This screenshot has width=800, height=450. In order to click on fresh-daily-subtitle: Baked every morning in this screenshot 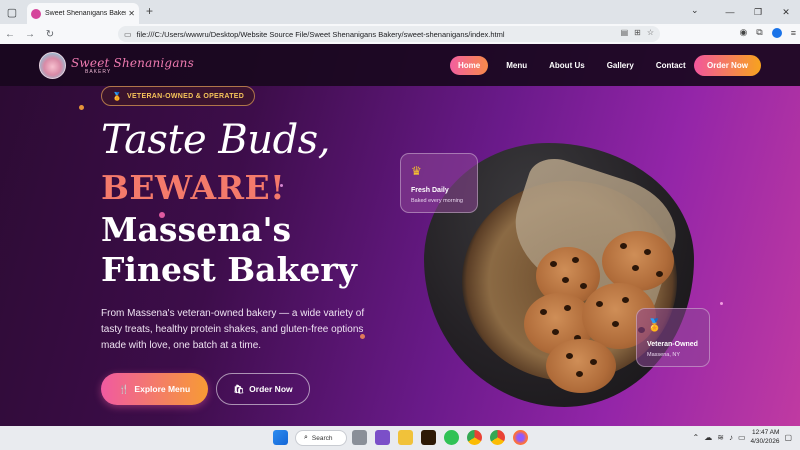, I will do `click(437, 201)`.